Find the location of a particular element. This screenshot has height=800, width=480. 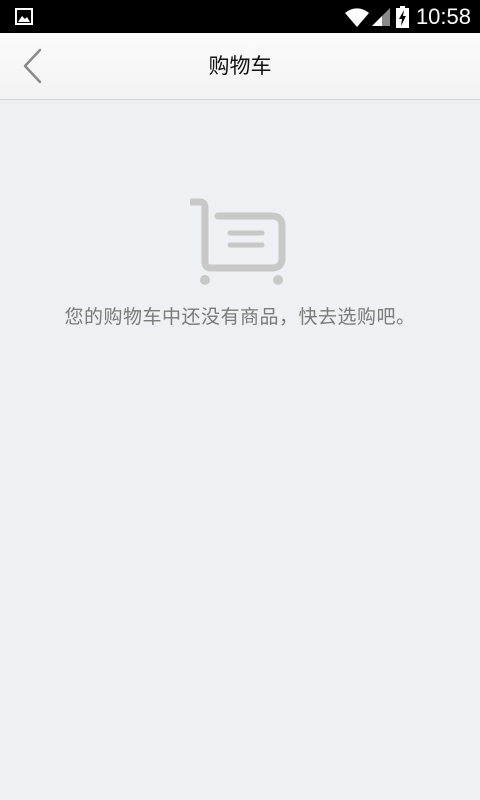

page-title: 购物车 is located at coordinates (240, 66).